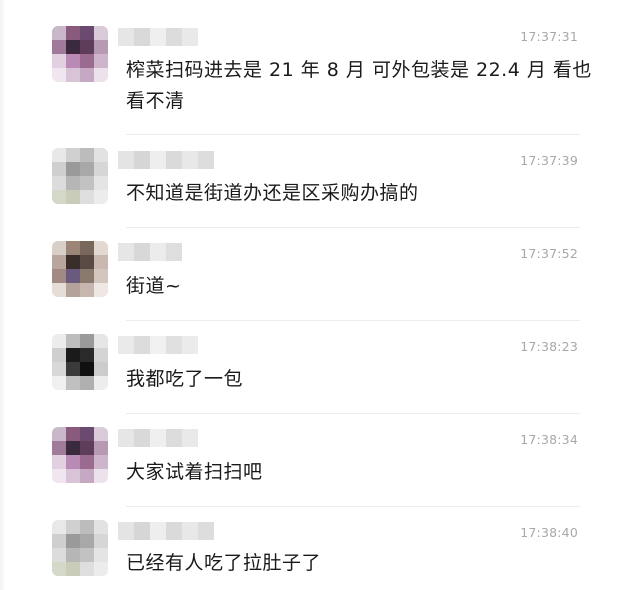  What do you see at coordinates (361, 286) in the screenshot?
I see `message-text: 街道~` at bounding box center [361, 286].